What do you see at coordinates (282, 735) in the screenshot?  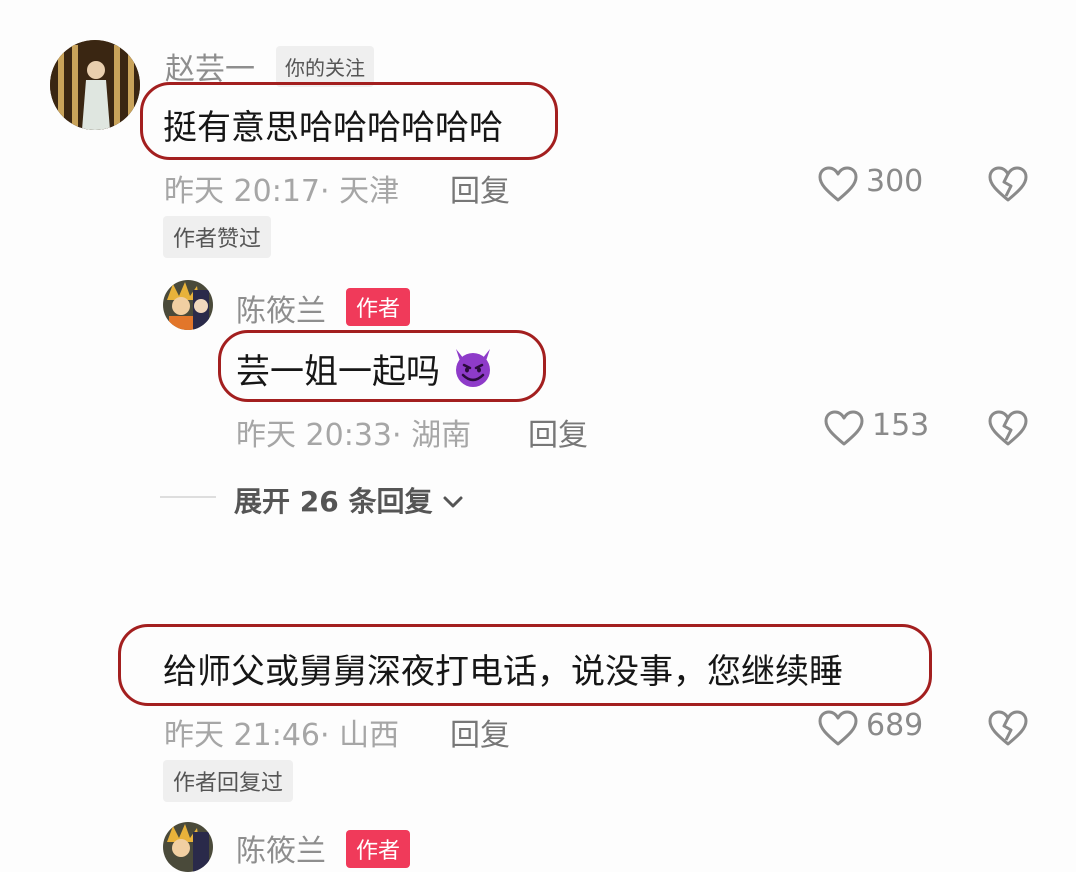 I see `comment-time-location: 昨天 21:46· 山西` at bounding box center [282, 735].